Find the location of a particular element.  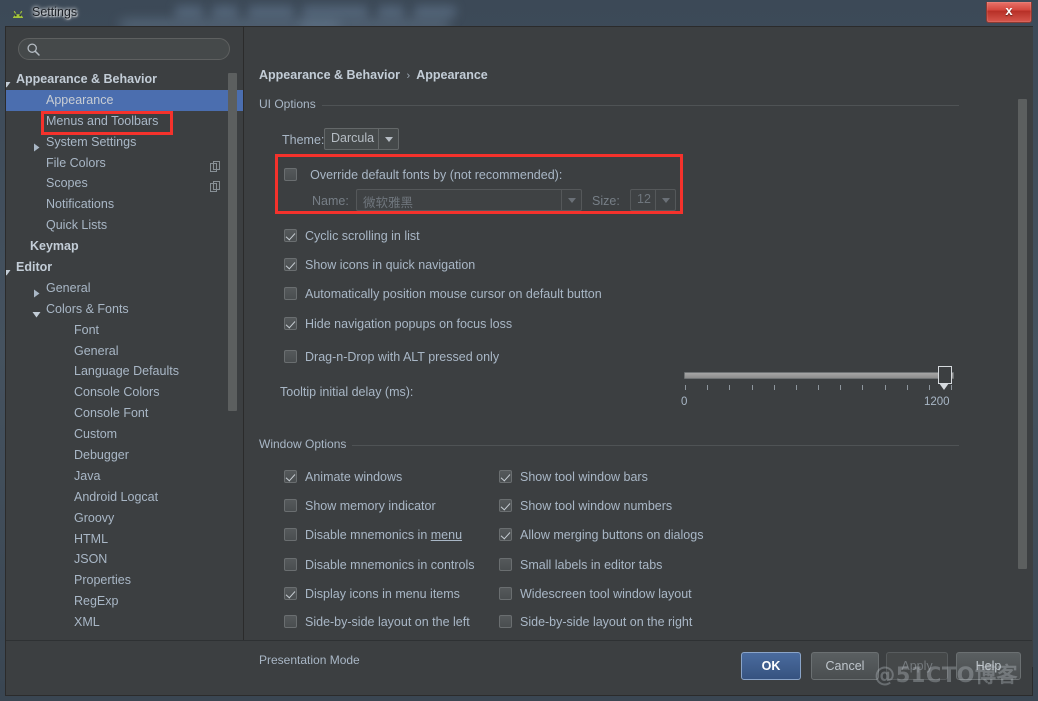

checkbox-row-show-icons-in-quick-navigation: Show icons in quick navigation is located at coordinates (379, 263).